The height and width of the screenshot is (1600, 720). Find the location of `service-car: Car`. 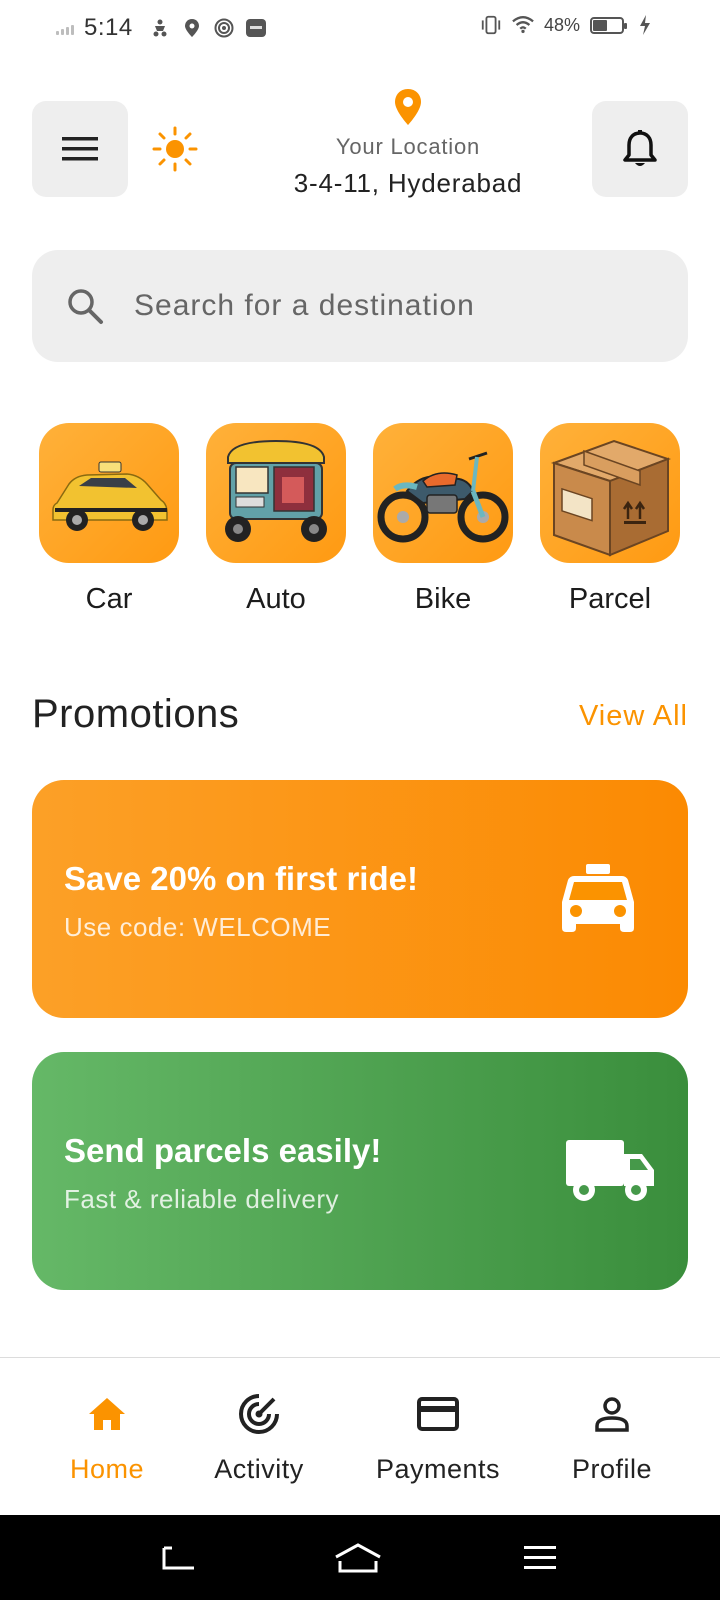

service-car: Car is located at coordinates (109, 519).